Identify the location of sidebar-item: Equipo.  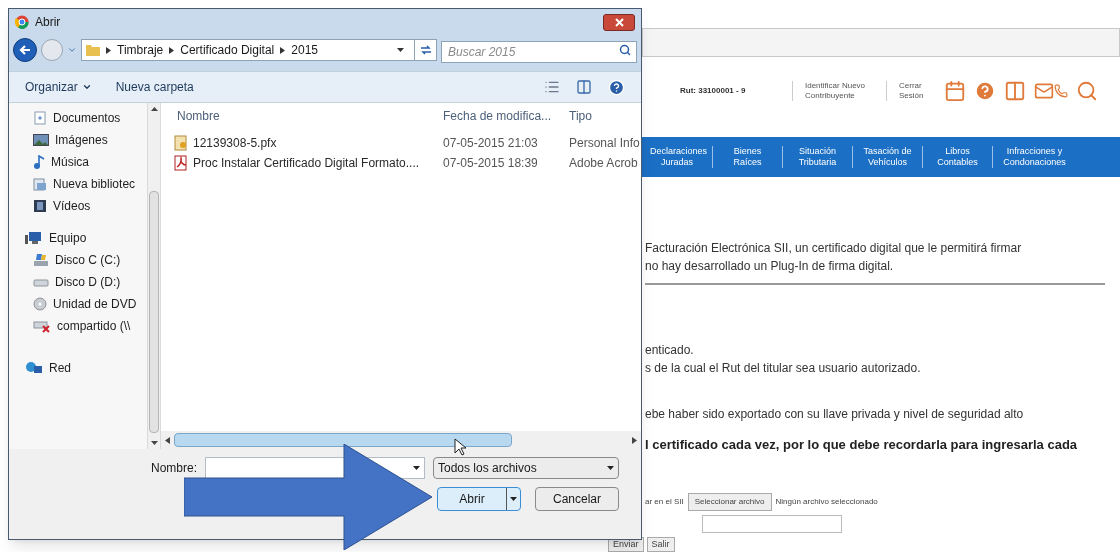
(86, 238).